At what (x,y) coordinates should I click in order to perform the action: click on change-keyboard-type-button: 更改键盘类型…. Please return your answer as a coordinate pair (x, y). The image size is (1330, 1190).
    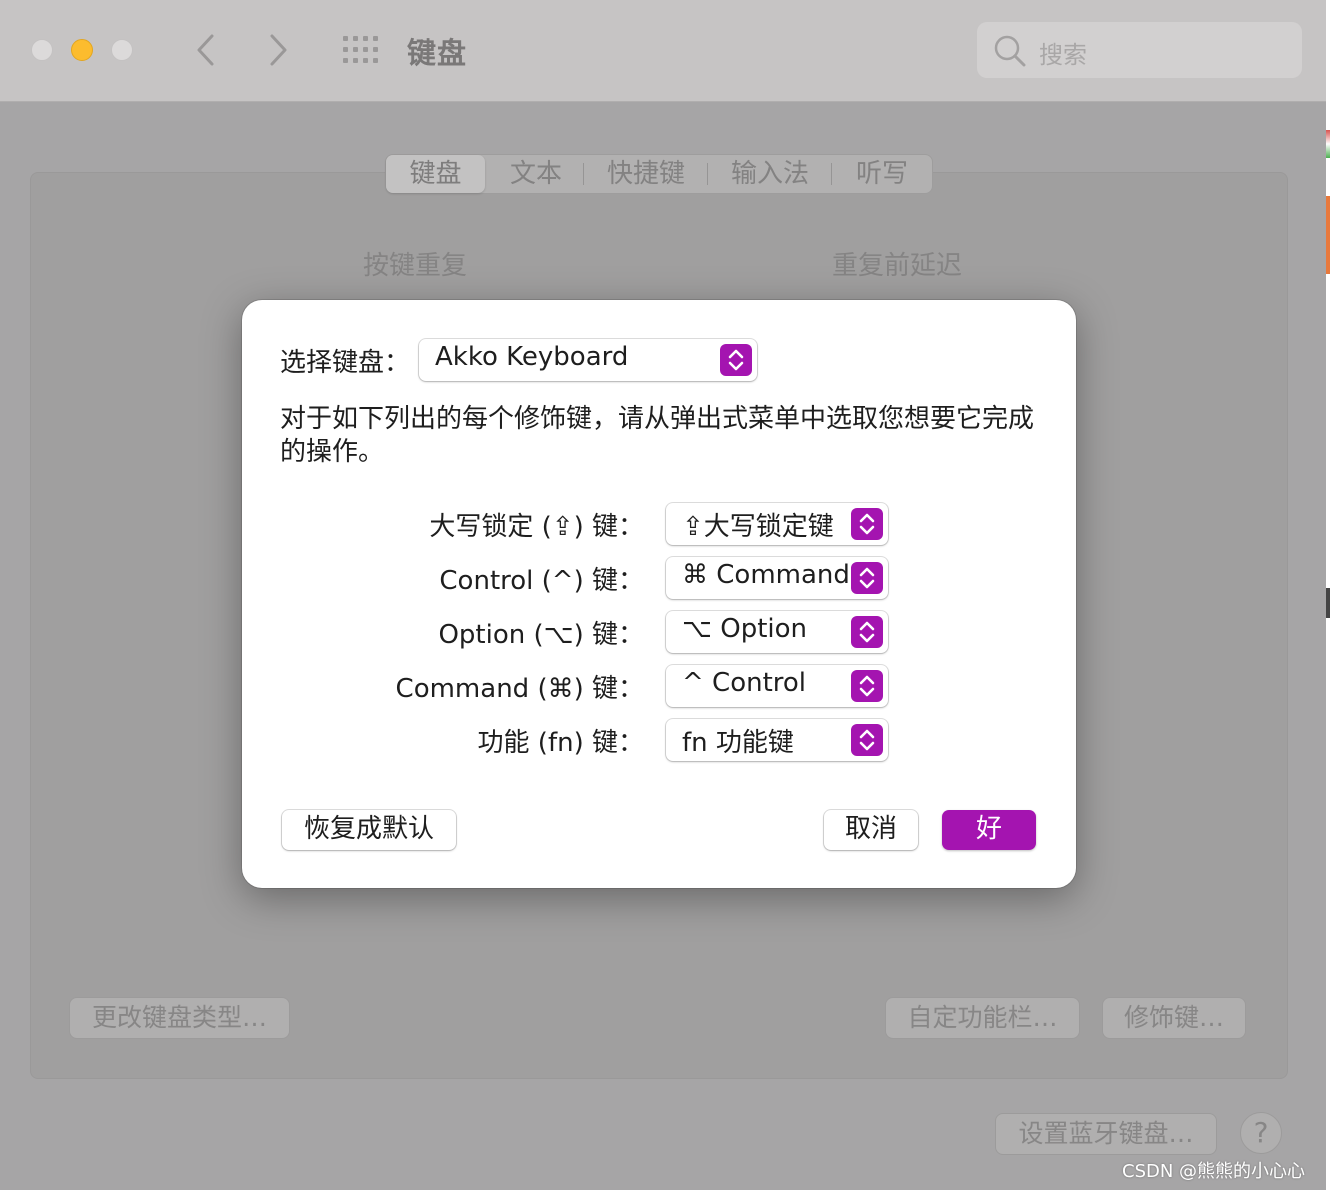
    Looking at the image, I should click on (179, 1018).